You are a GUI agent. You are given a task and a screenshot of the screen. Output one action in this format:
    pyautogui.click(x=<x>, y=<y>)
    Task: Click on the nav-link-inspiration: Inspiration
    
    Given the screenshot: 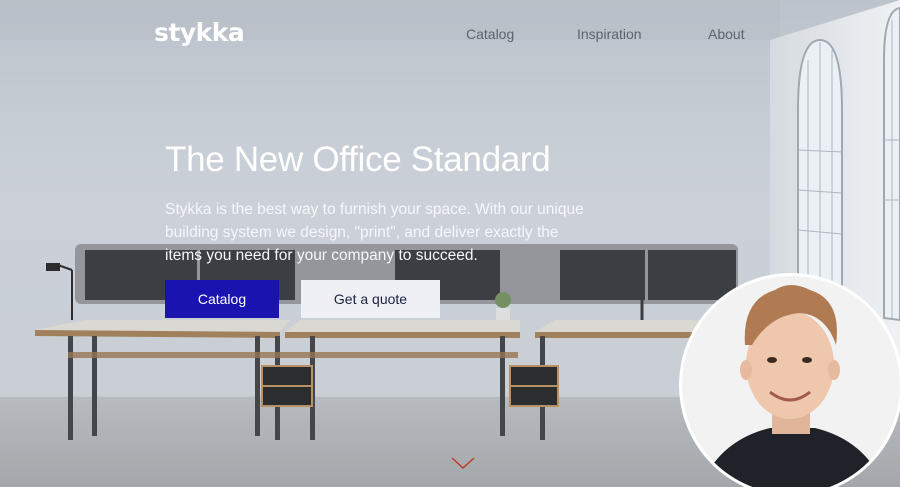 What is the action you would take?
    pyautogui.click(x=609, y=34)
    